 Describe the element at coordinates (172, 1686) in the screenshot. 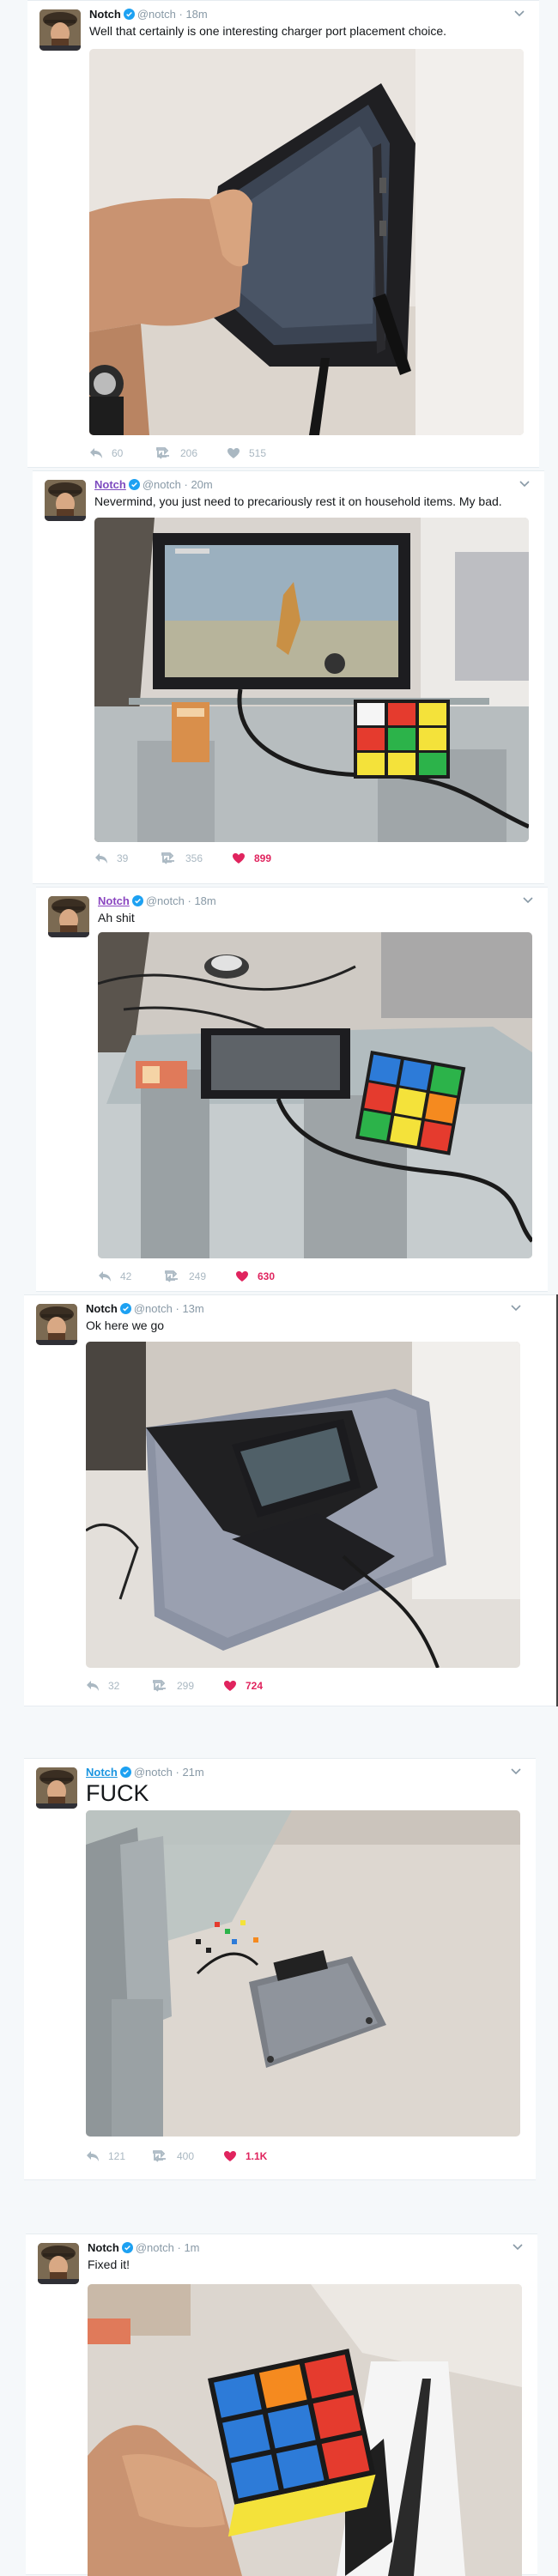

I see `retweet-button: 299` at that location.